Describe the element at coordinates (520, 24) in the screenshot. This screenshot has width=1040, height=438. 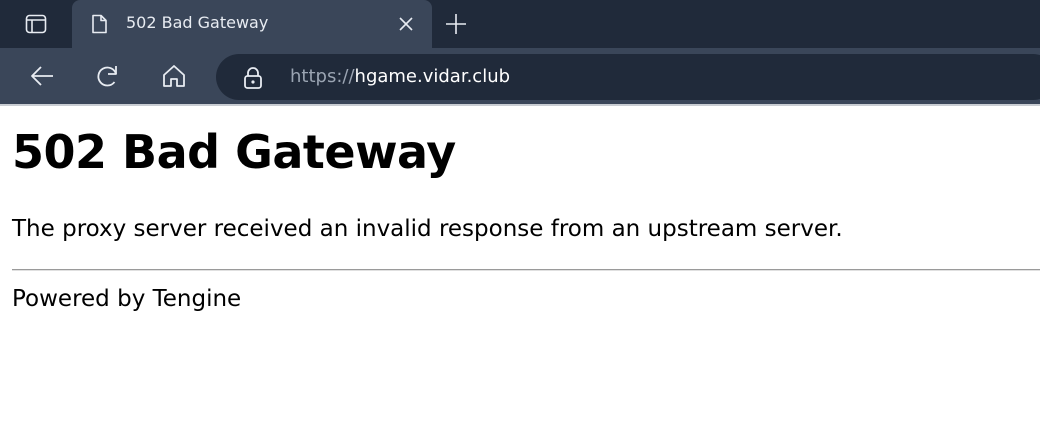
I see `tab-strip: 502 Bad Gateway` at that location.